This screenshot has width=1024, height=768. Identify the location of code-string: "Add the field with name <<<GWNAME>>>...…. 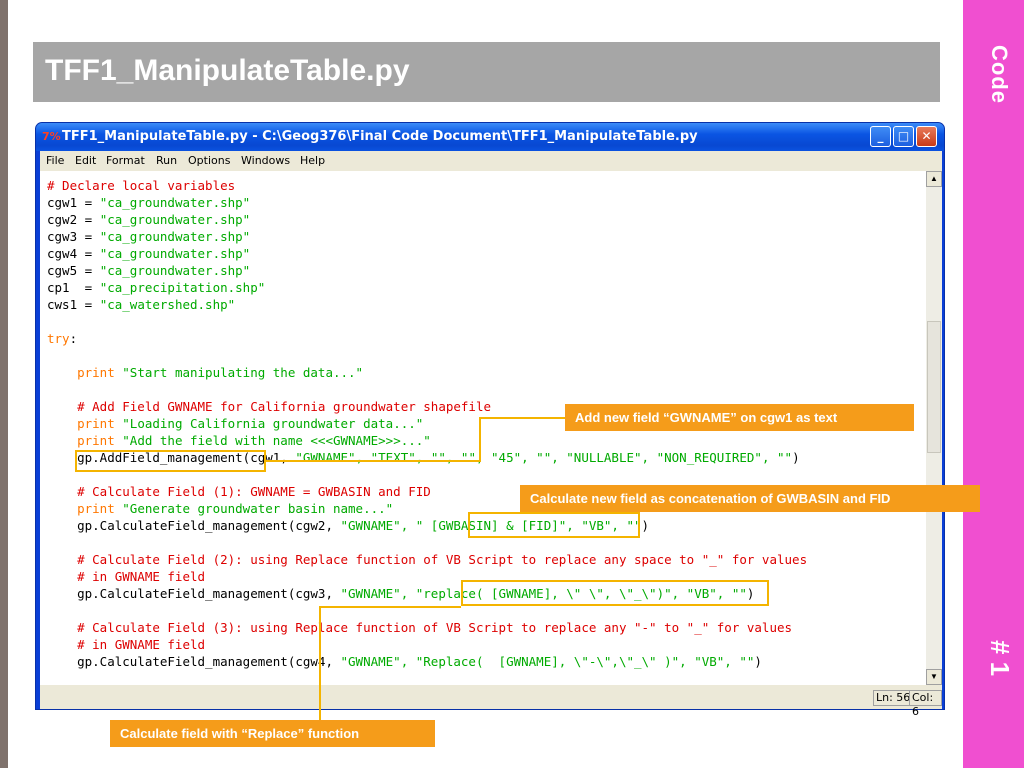
(276, 440).